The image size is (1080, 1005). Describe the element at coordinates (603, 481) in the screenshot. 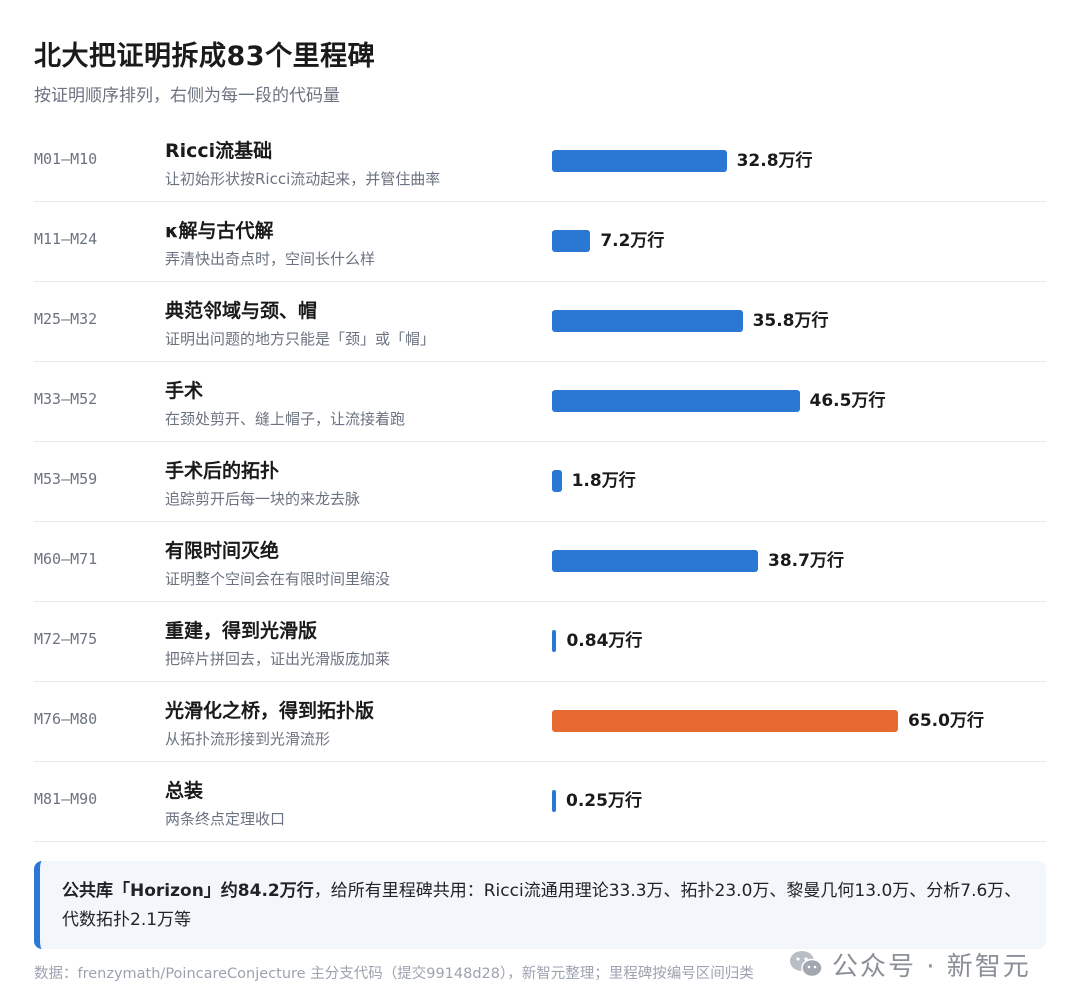

I see `code-size-value-label: 1.8万行` at that location.